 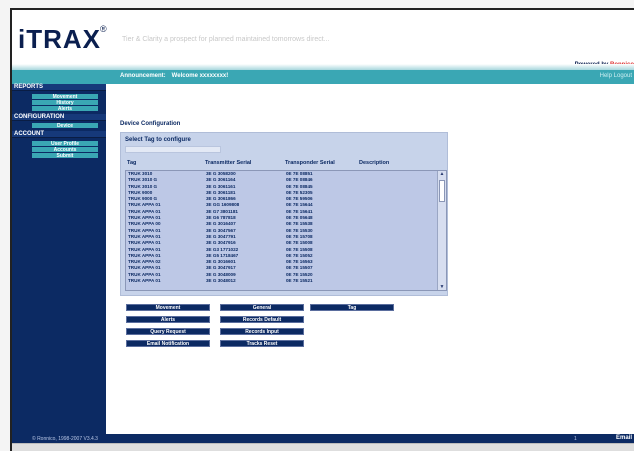 What do you see at coordinates (103, 29) in the screenshot?
I see `registered-mark: ®` at bounding box center [103, 29].